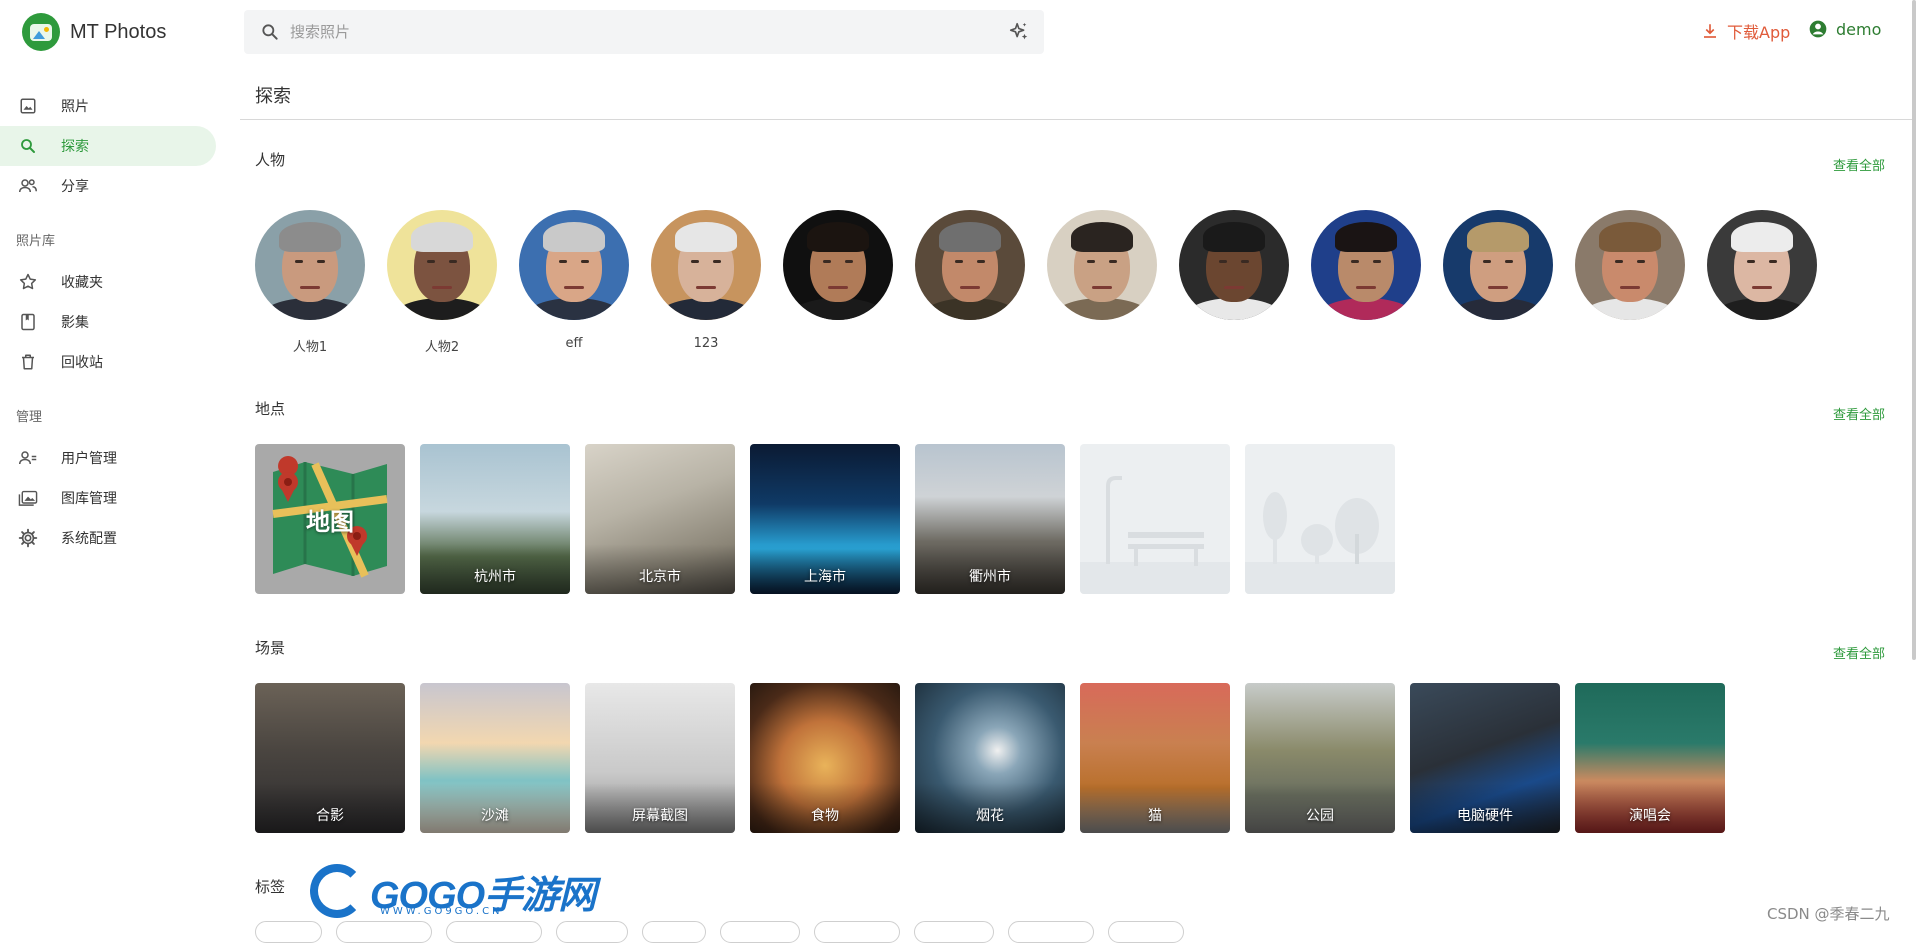 Image resolution: width=1920 pixels, height=943 pixels. I want to click on tags-section-title: 标签, so click(270, 887).